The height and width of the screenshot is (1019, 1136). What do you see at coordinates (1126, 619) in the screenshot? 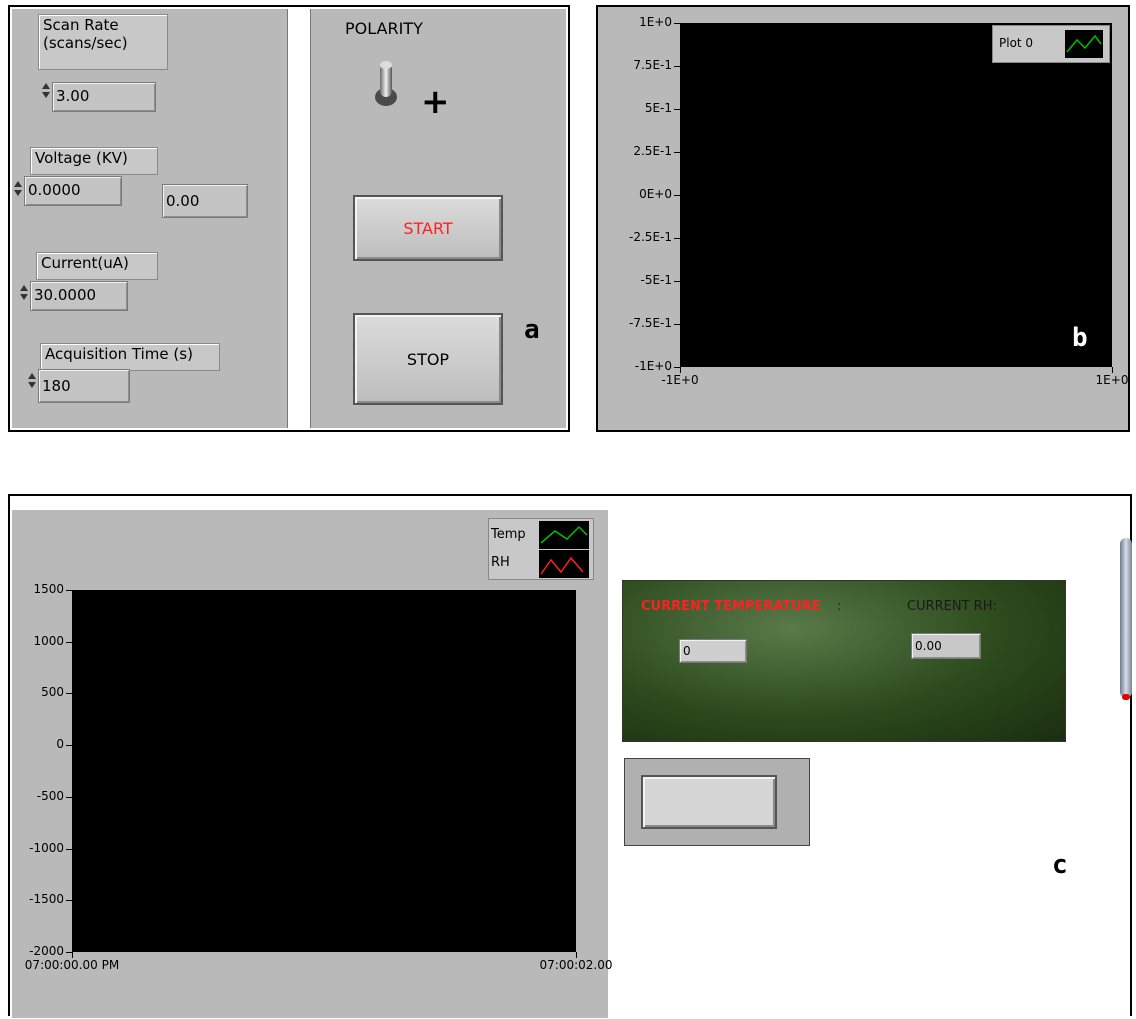
I see `vertical-scrollbar-thumb` at bounding box center [1126, 619].